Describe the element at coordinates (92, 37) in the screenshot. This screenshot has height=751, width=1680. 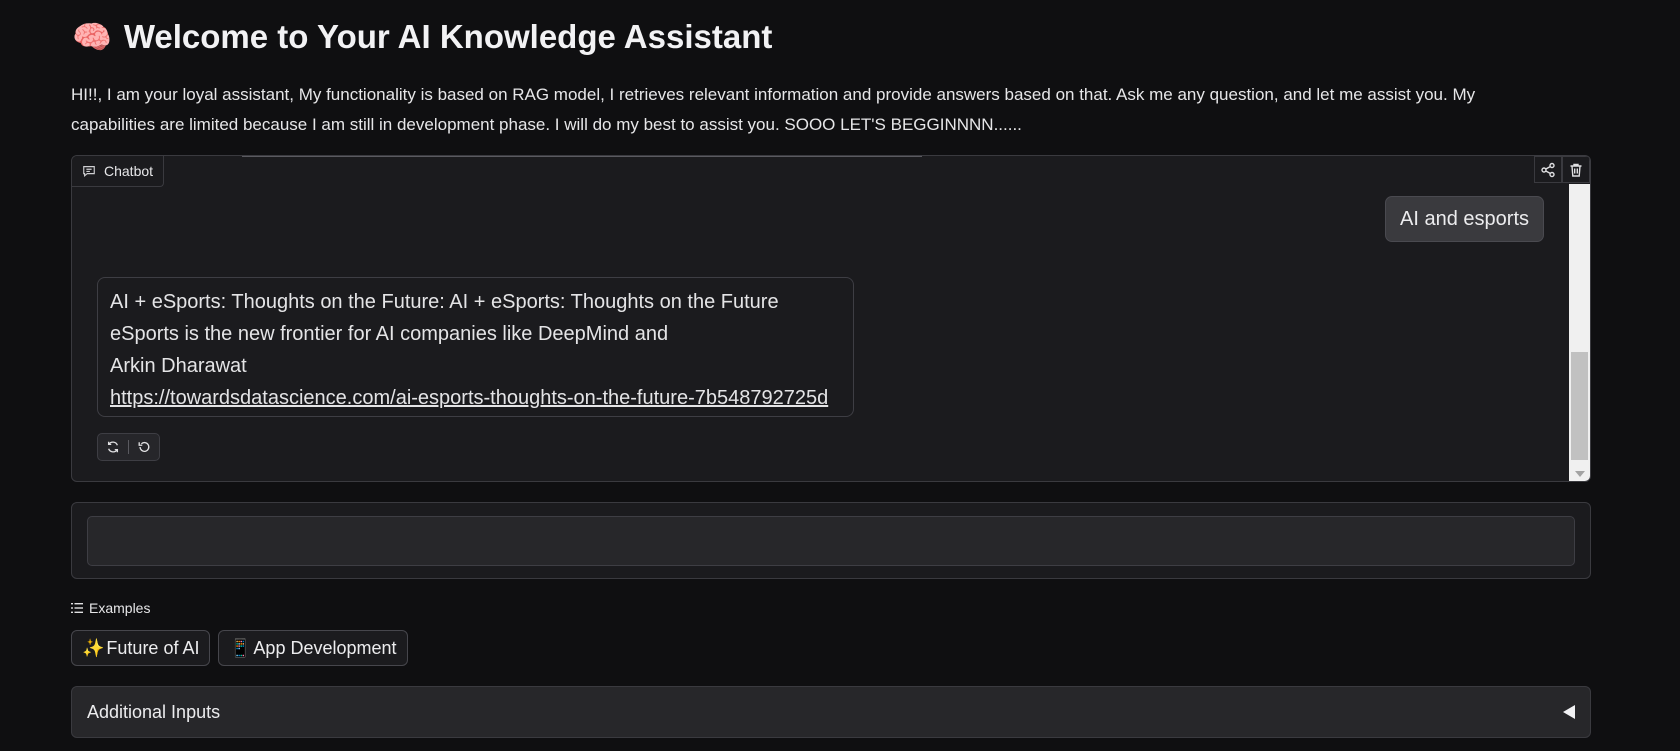
I see `brain-icon: 🧠` at that location.